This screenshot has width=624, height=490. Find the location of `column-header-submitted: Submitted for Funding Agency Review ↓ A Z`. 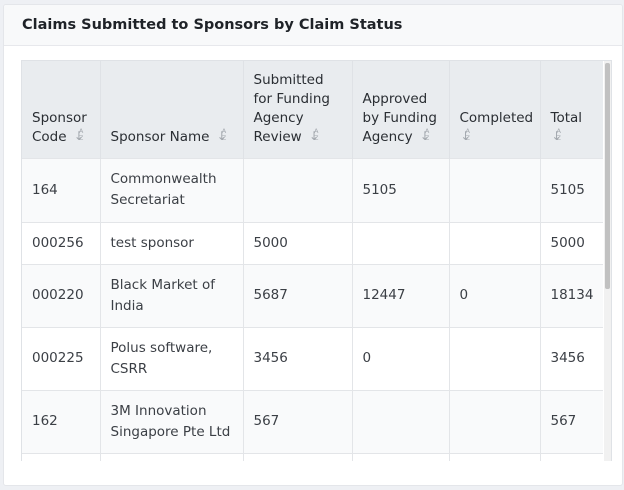

column-header-submitted: Submitted for Funding Agency Review ↓ A Z is located at coordinates (298, 109).